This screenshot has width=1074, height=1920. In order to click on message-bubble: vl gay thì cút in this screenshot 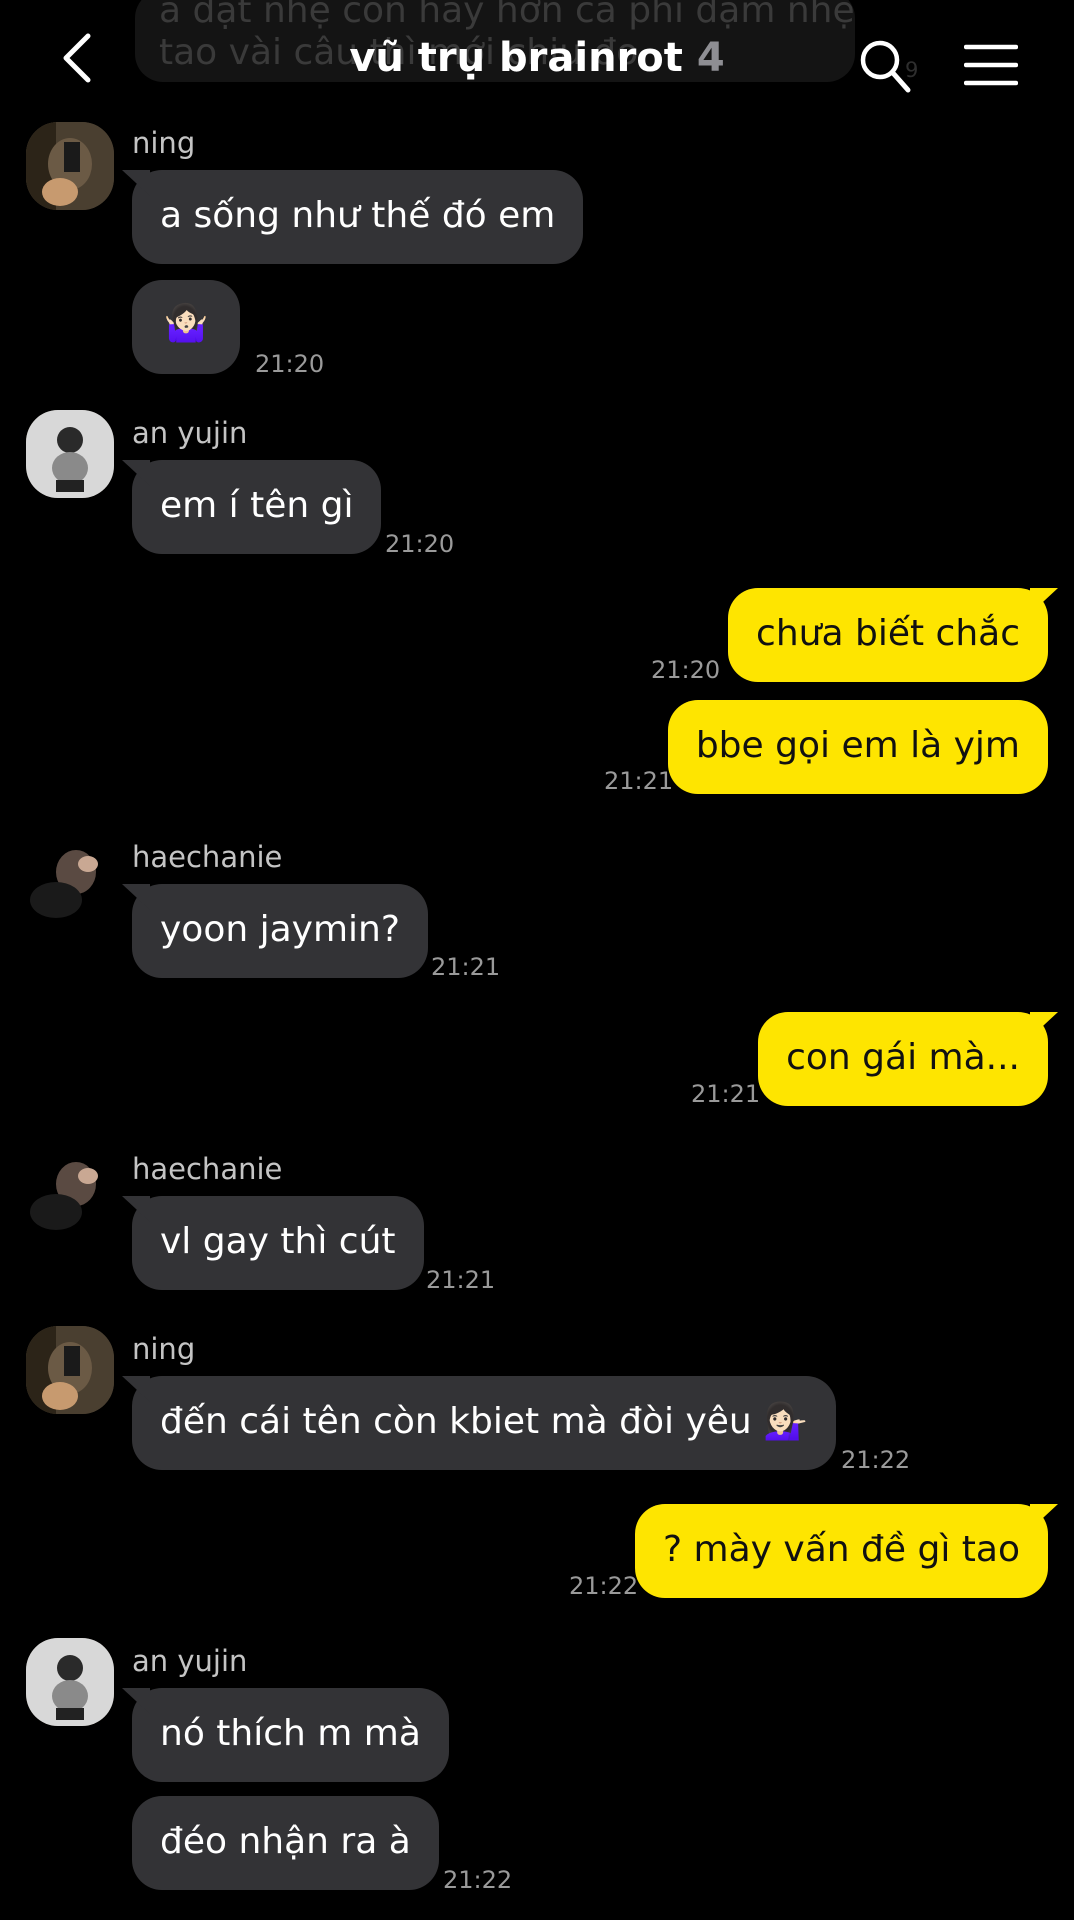, I will do `click(273, 1243)`.